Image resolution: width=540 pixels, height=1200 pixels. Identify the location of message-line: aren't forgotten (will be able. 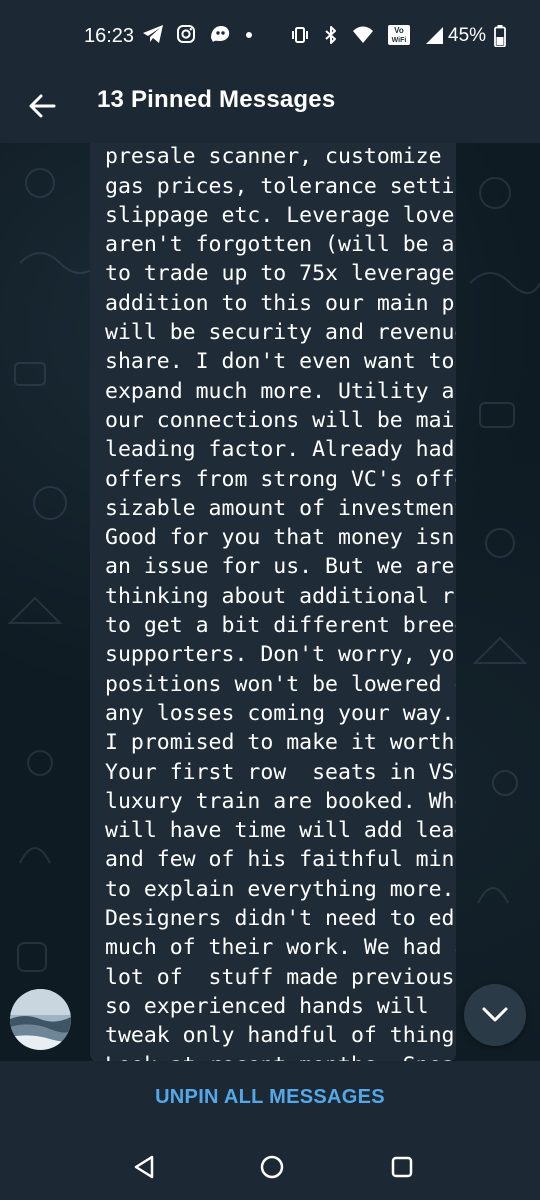
(280, 245).